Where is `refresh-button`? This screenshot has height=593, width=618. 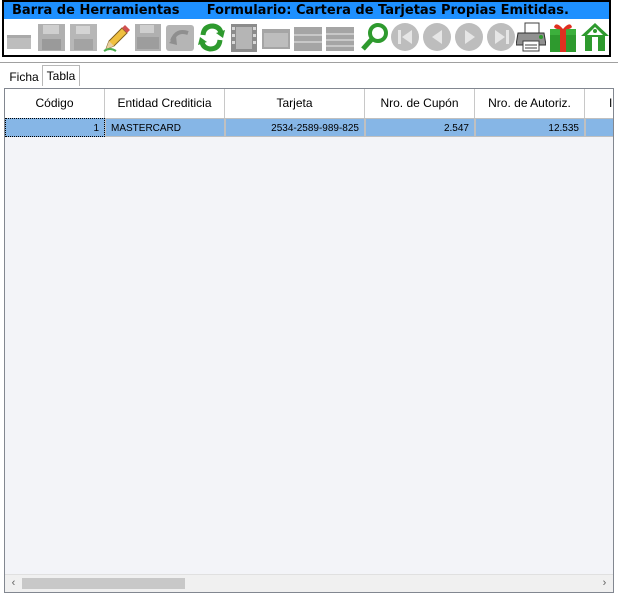 refresh-button is located at coordinates (211, 37).